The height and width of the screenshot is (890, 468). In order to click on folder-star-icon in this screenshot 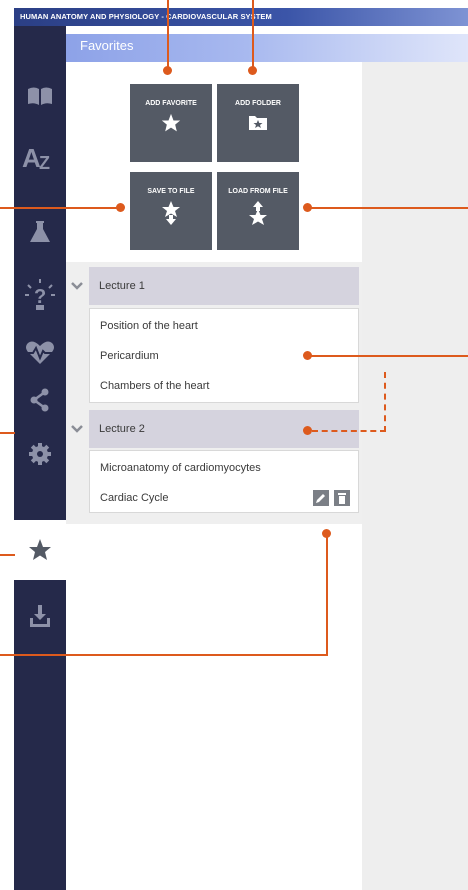, I will do `click(258, 123)`.